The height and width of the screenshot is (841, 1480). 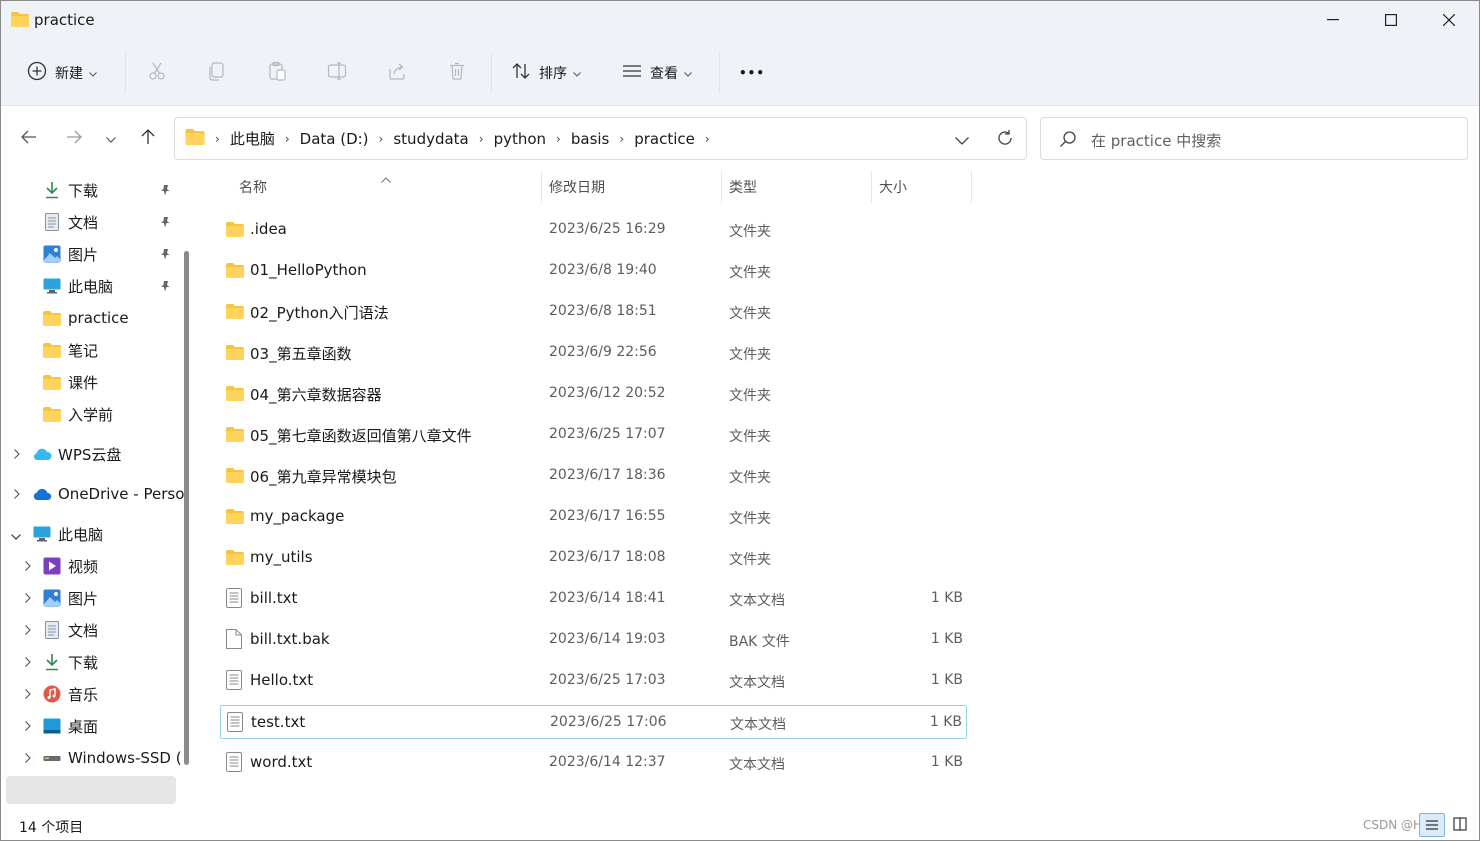 I want to click on breadcrumb-item-data-drive: Data (D:), so click(x=334, y=139).